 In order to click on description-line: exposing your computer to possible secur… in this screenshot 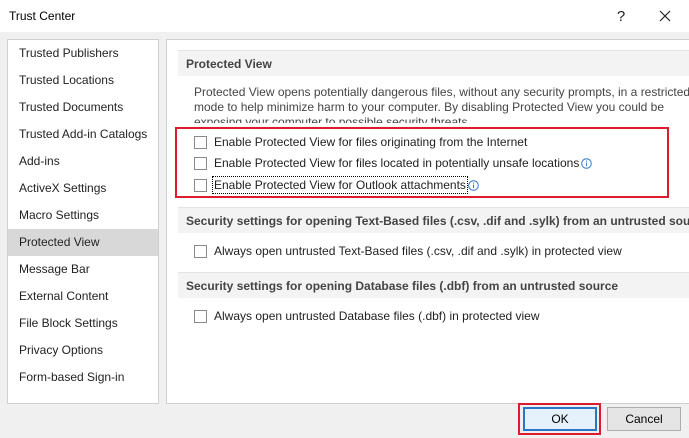, I will do `click(332, 119)`.